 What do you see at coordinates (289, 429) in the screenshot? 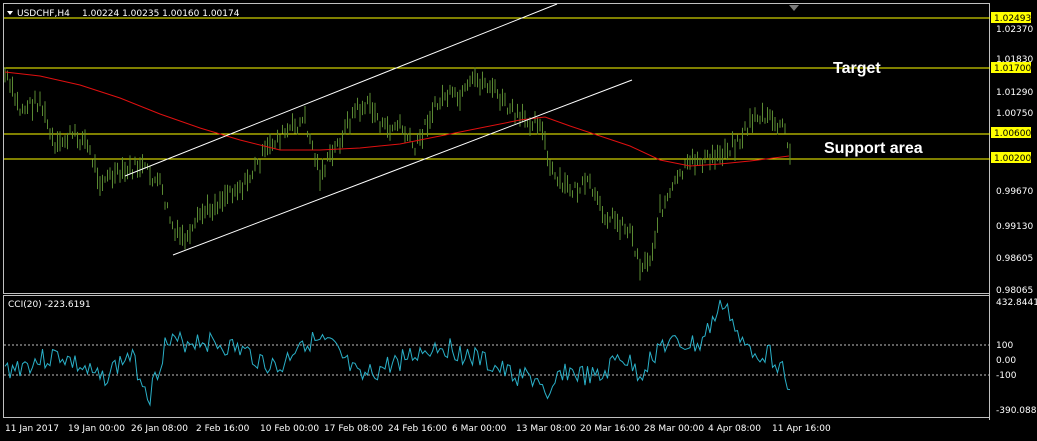
I see `time-tick: 10 Feb 00:00` at bounding box center [289, 429].